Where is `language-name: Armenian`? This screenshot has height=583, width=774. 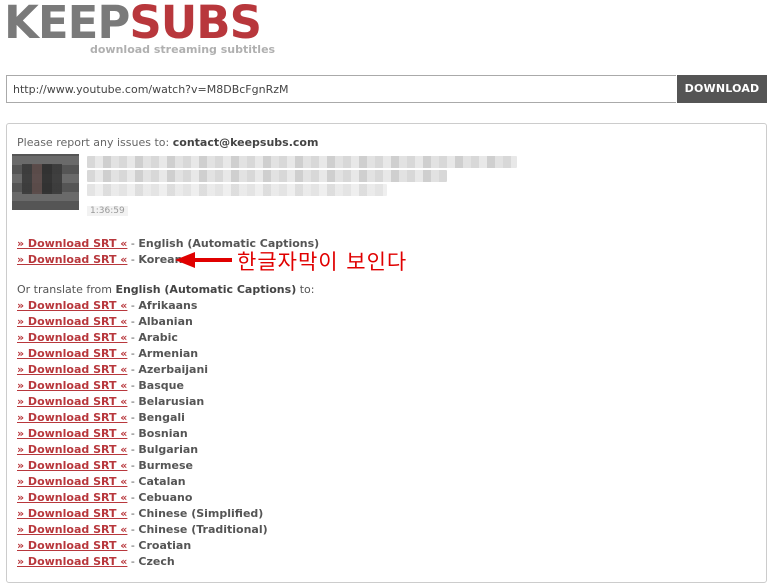 language-name: Armenian is located at coordinates (168, 353).